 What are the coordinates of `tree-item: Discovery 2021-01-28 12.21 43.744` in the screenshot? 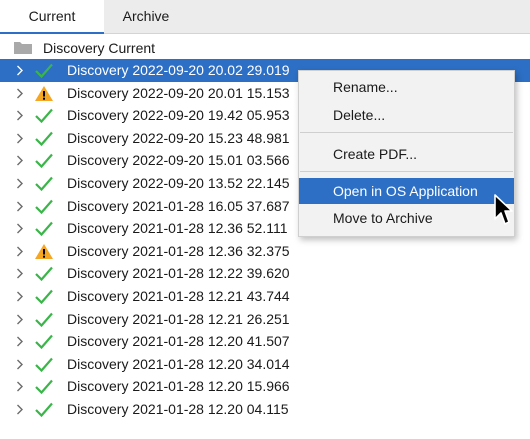 It's located at (265, 296).